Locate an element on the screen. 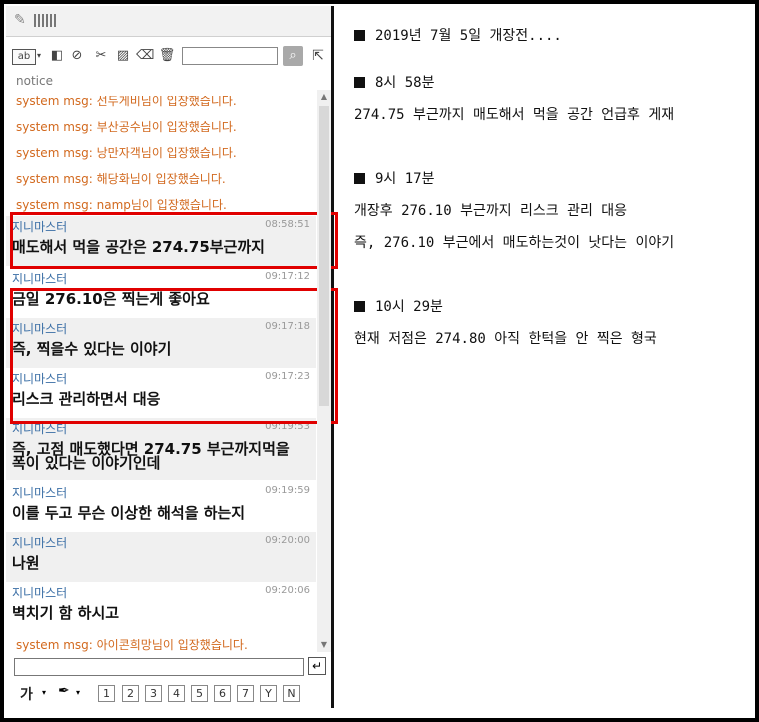 Image resolution: width=759 pixels, height=722 pixels. system-message: system msg: 낭만자객님이 입장했습니다. is located at coordinates (126, 153).